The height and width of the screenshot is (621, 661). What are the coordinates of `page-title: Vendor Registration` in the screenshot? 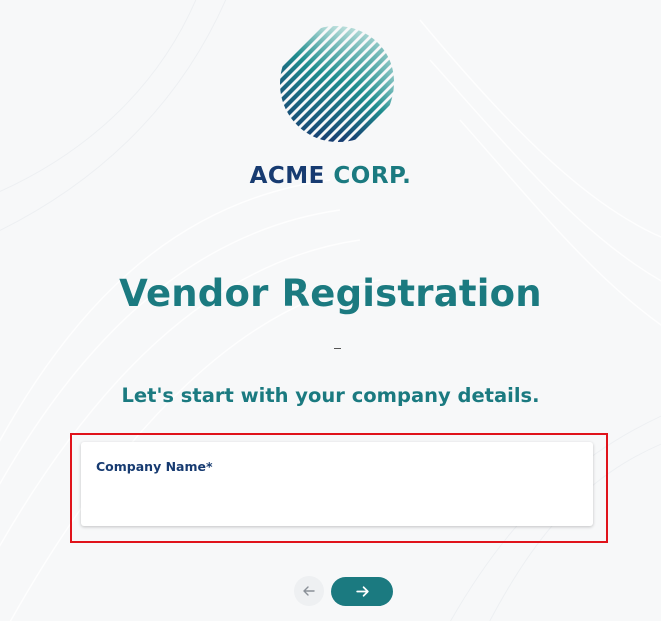 It's located at (330, 293).